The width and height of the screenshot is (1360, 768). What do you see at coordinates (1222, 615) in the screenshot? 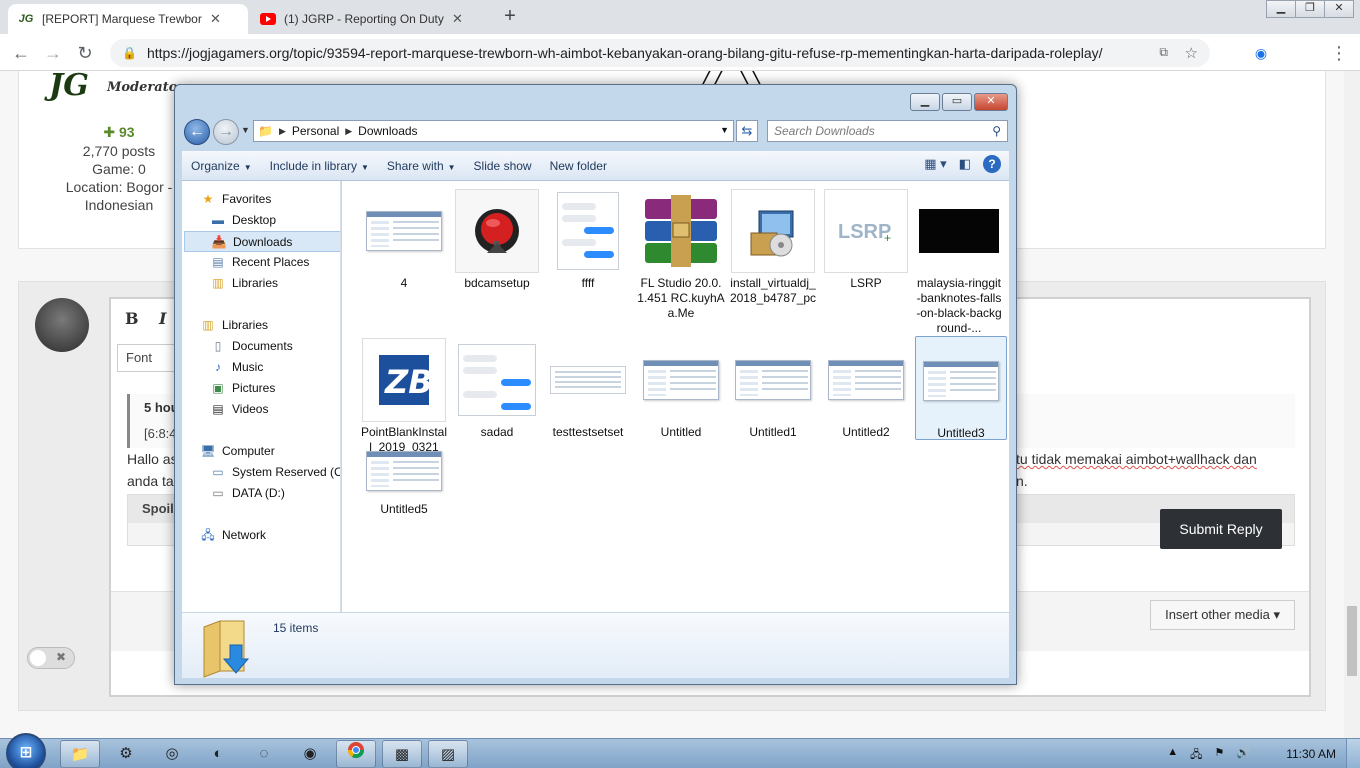
I see `insert-media-button: Insert other media ▾` at bounding box center [1222, 615].